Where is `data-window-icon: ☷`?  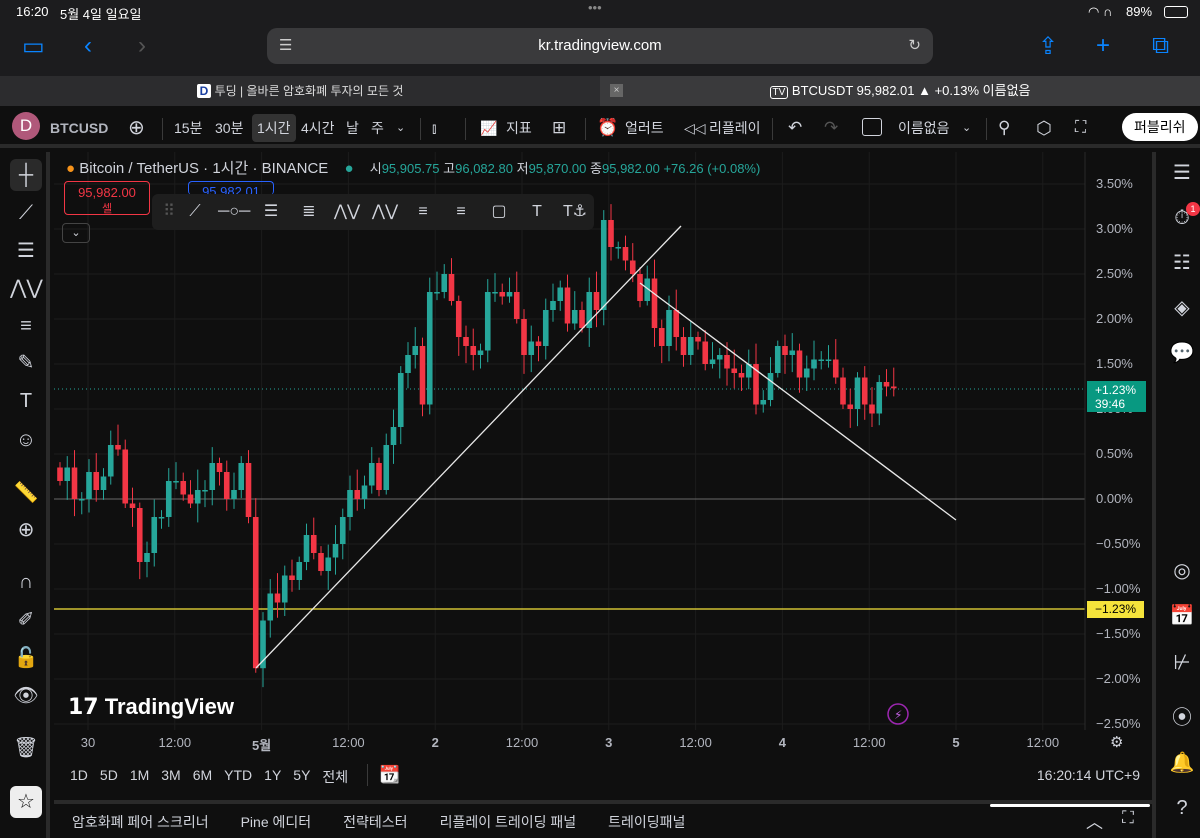
data-window-icon: ☷ is located at coordinates (1182, 263).